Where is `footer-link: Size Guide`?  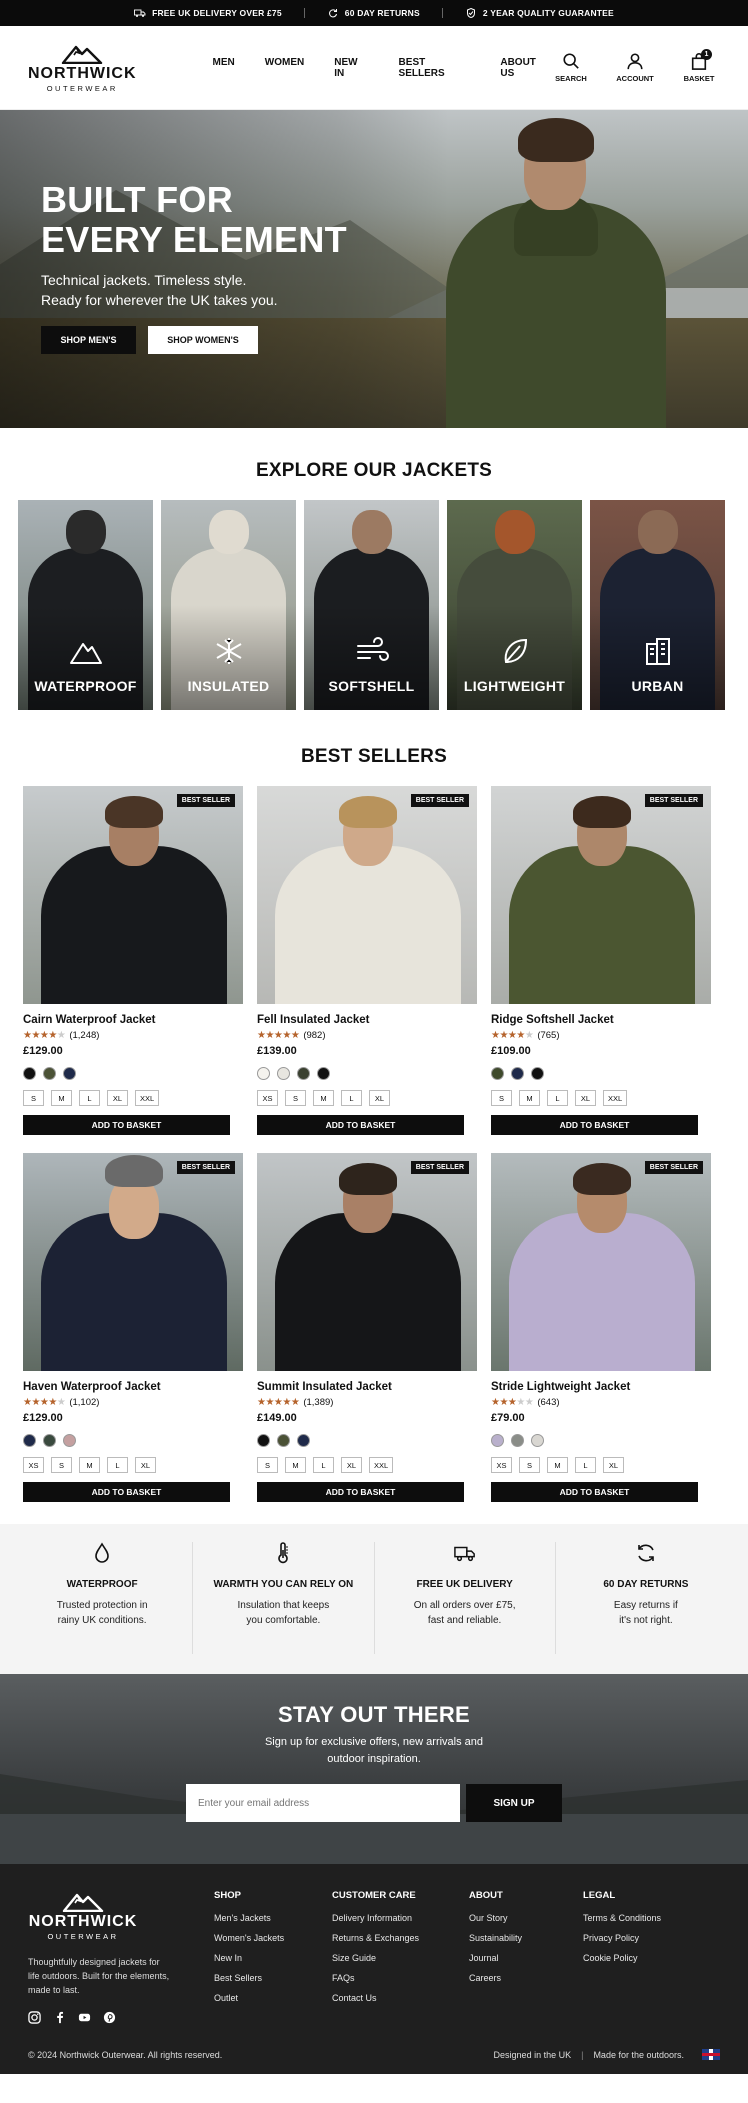
footer-link: Size Guide is located at coordinates (400, 1958).